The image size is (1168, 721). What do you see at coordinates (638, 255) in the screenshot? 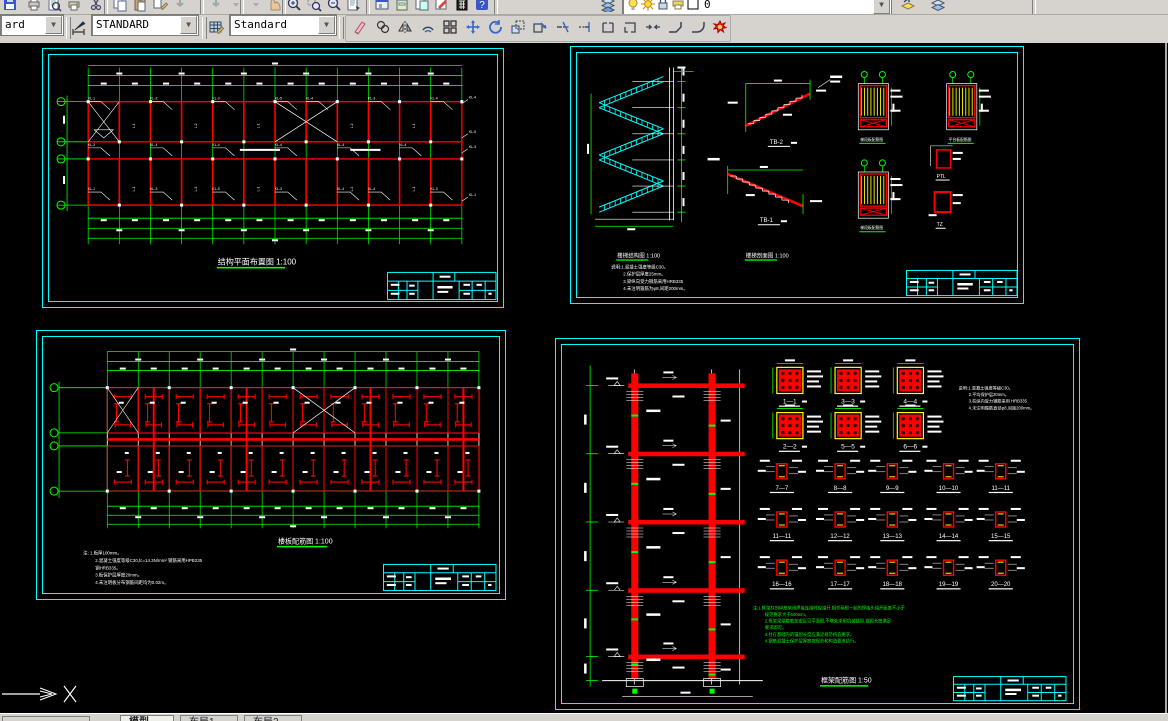
I see `svg-text: 楼梯结构图 1:100` at bounding box center [638, 255].